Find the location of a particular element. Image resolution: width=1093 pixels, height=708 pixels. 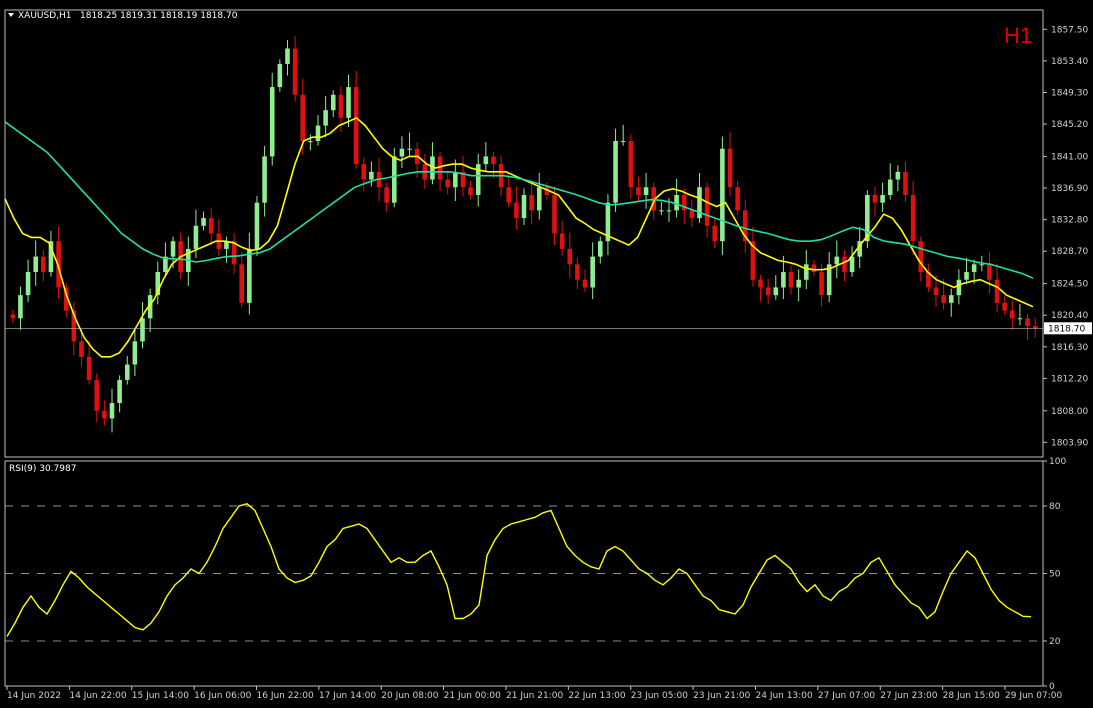

price-axis-label: 1803.90 is located at coordinates (1069, 443).